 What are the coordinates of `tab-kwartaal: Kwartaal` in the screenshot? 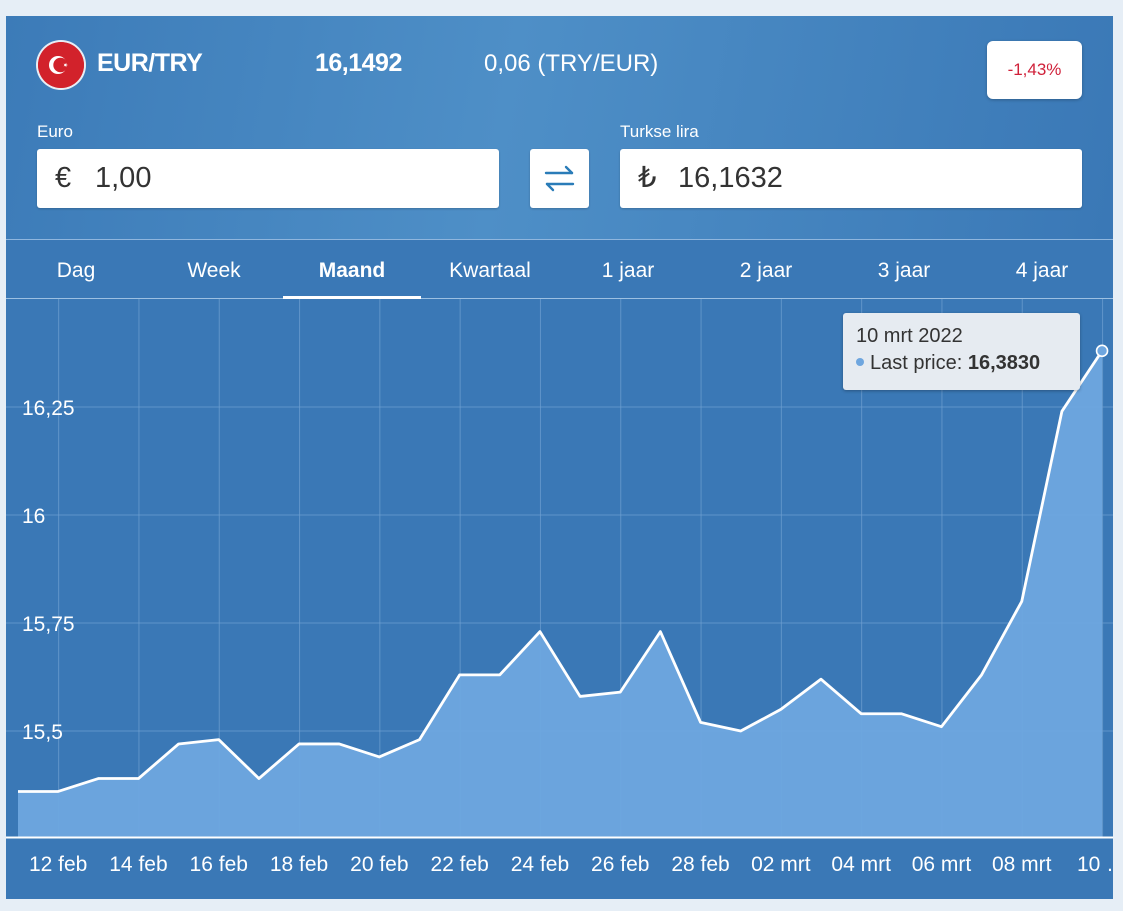 It's located at (490, 269).